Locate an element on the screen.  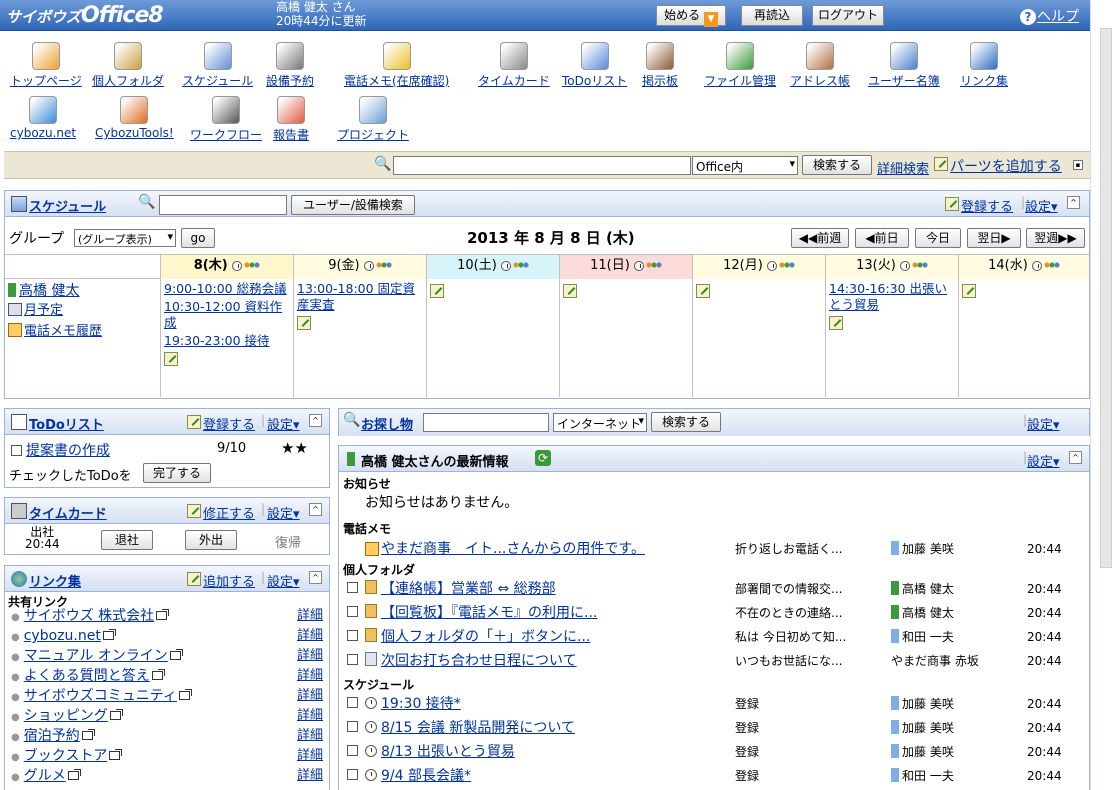
collapse-icon: ▪ is located at coordinates (1078, 165).